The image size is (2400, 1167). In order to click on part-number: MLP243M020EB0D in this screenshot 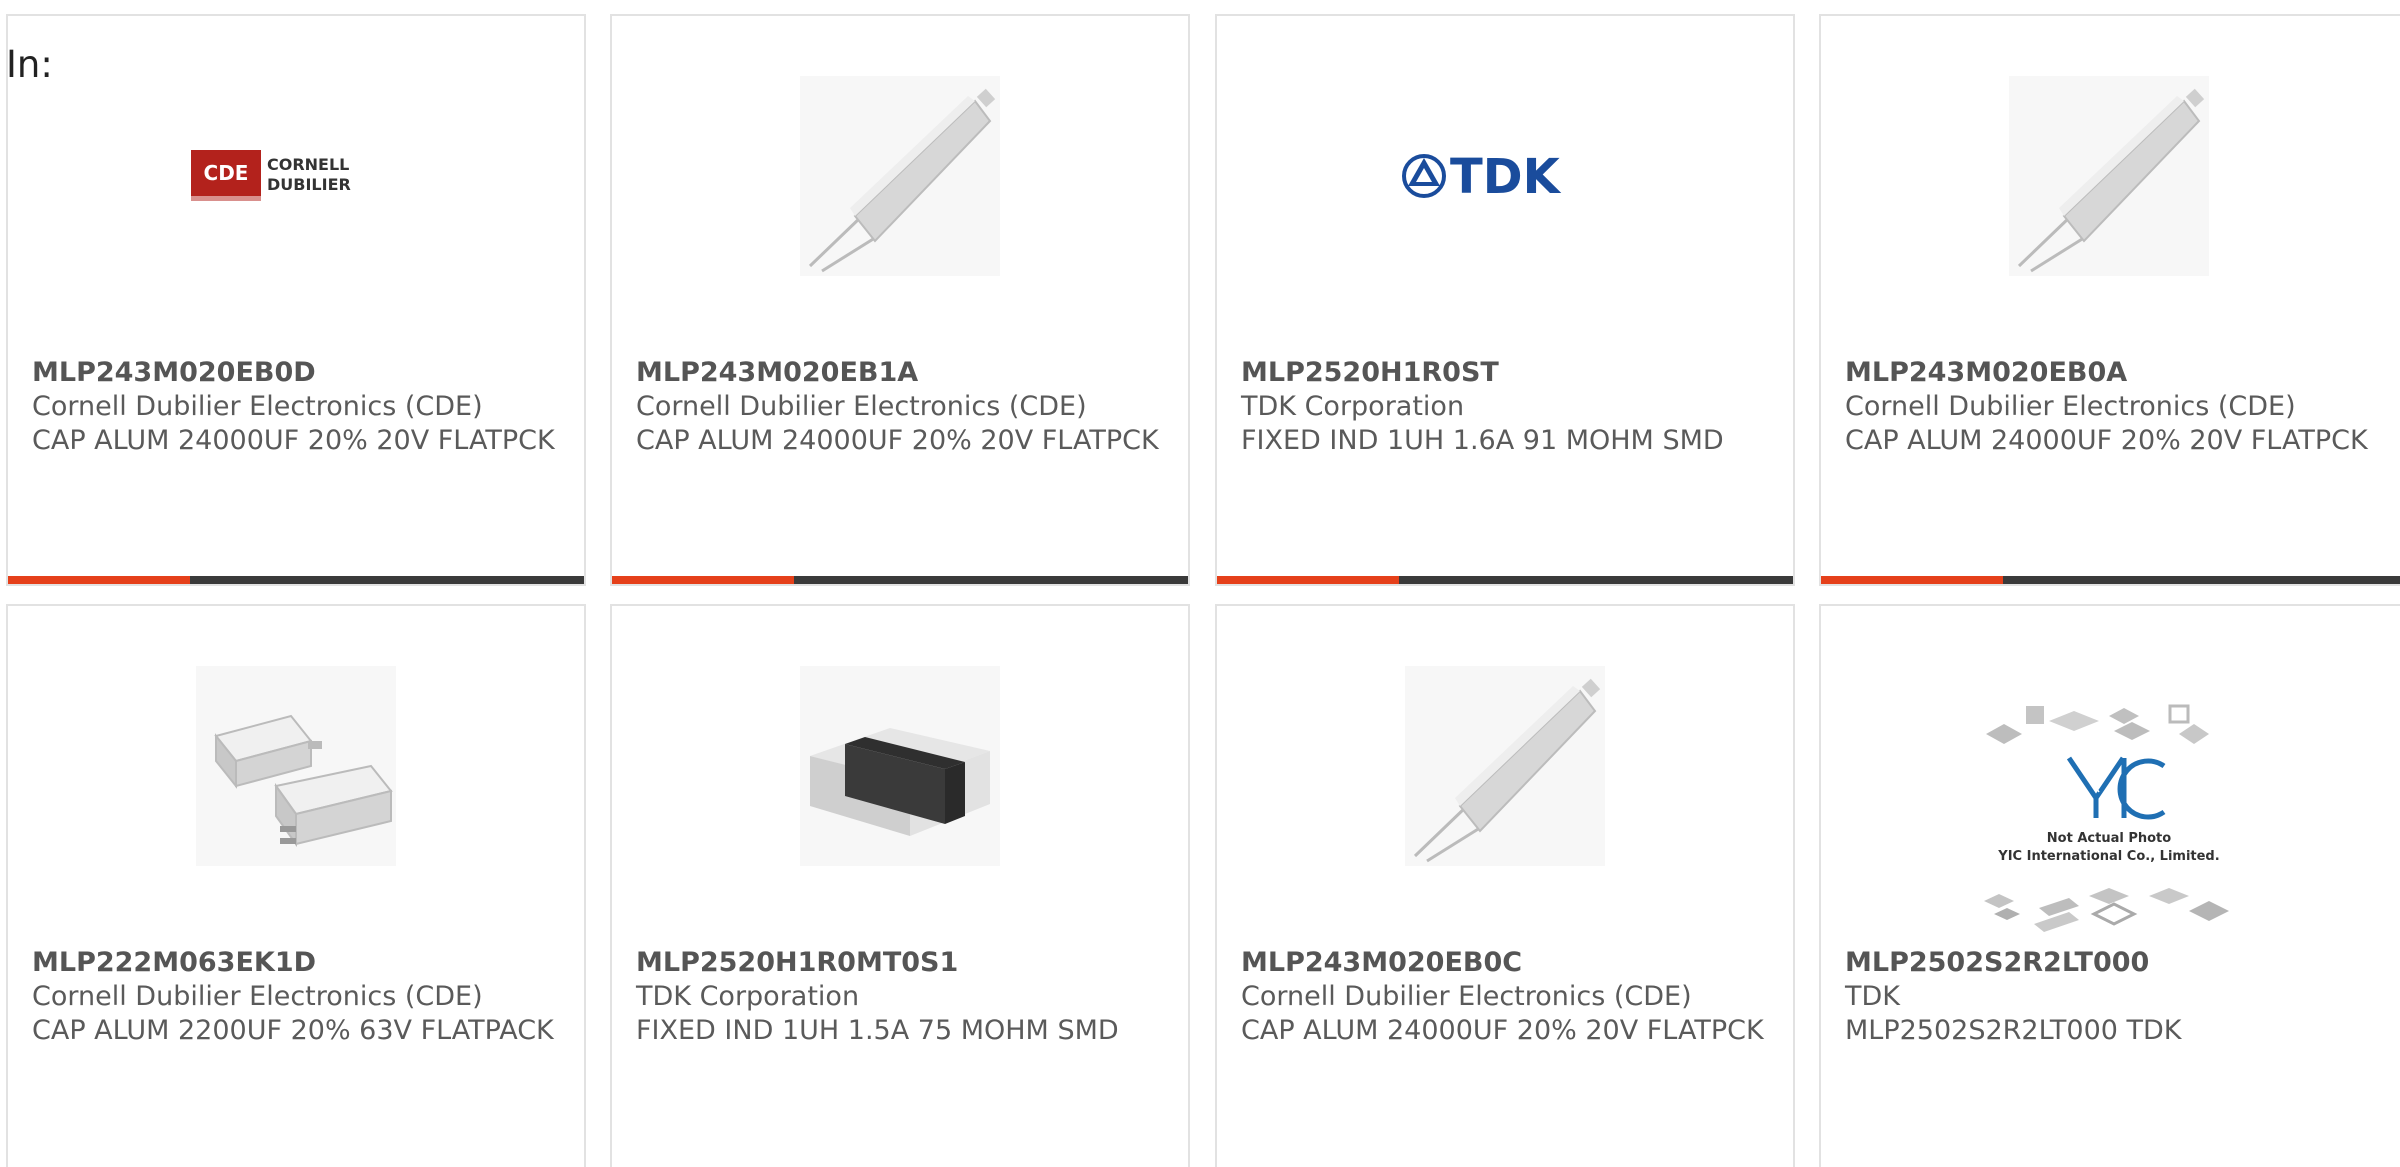, I will do `click(174, 373)`.